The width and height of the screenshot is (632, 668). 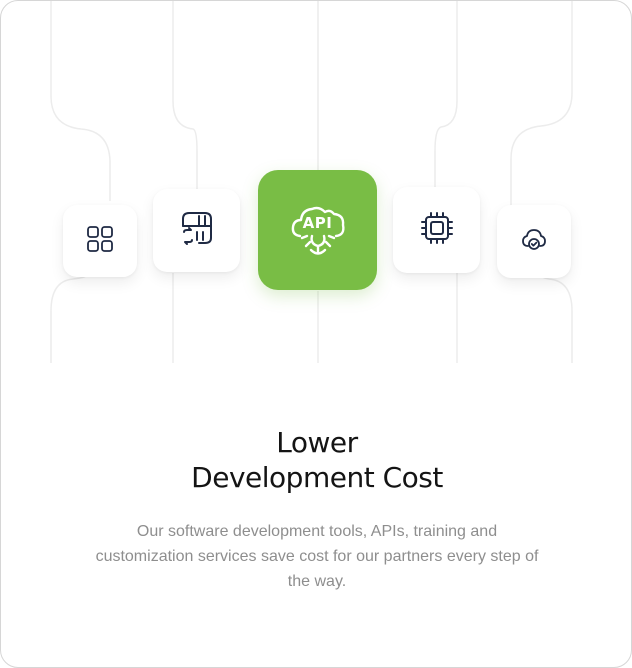 I want to click on grid-icon-tile, so click(x=100, y=241).